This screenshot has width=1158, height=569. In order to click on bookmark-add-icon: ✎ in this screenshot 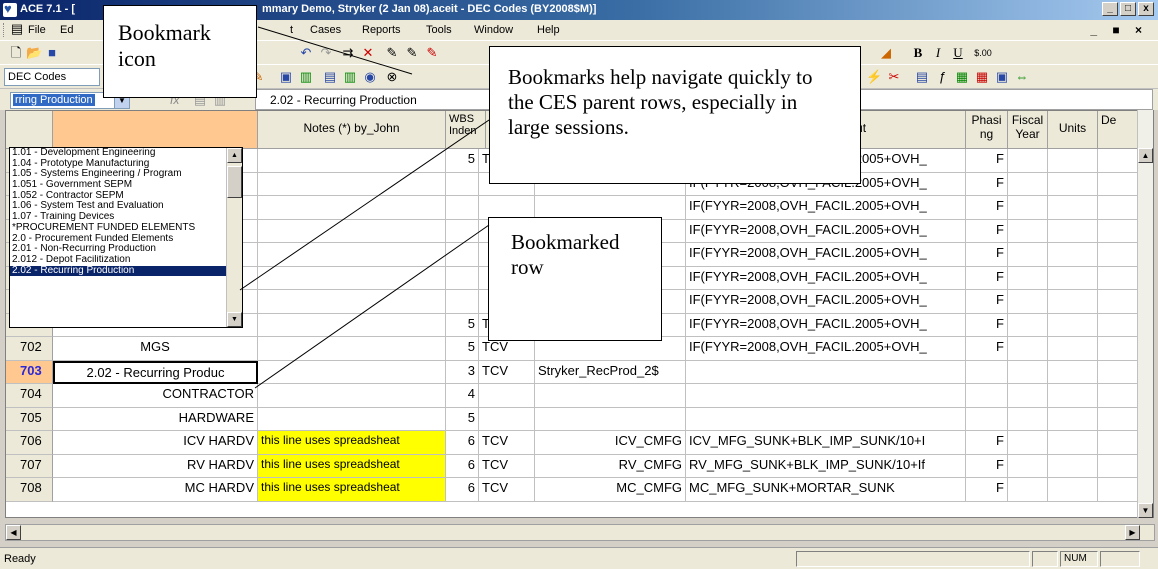, I will do `click(392, 53)`.